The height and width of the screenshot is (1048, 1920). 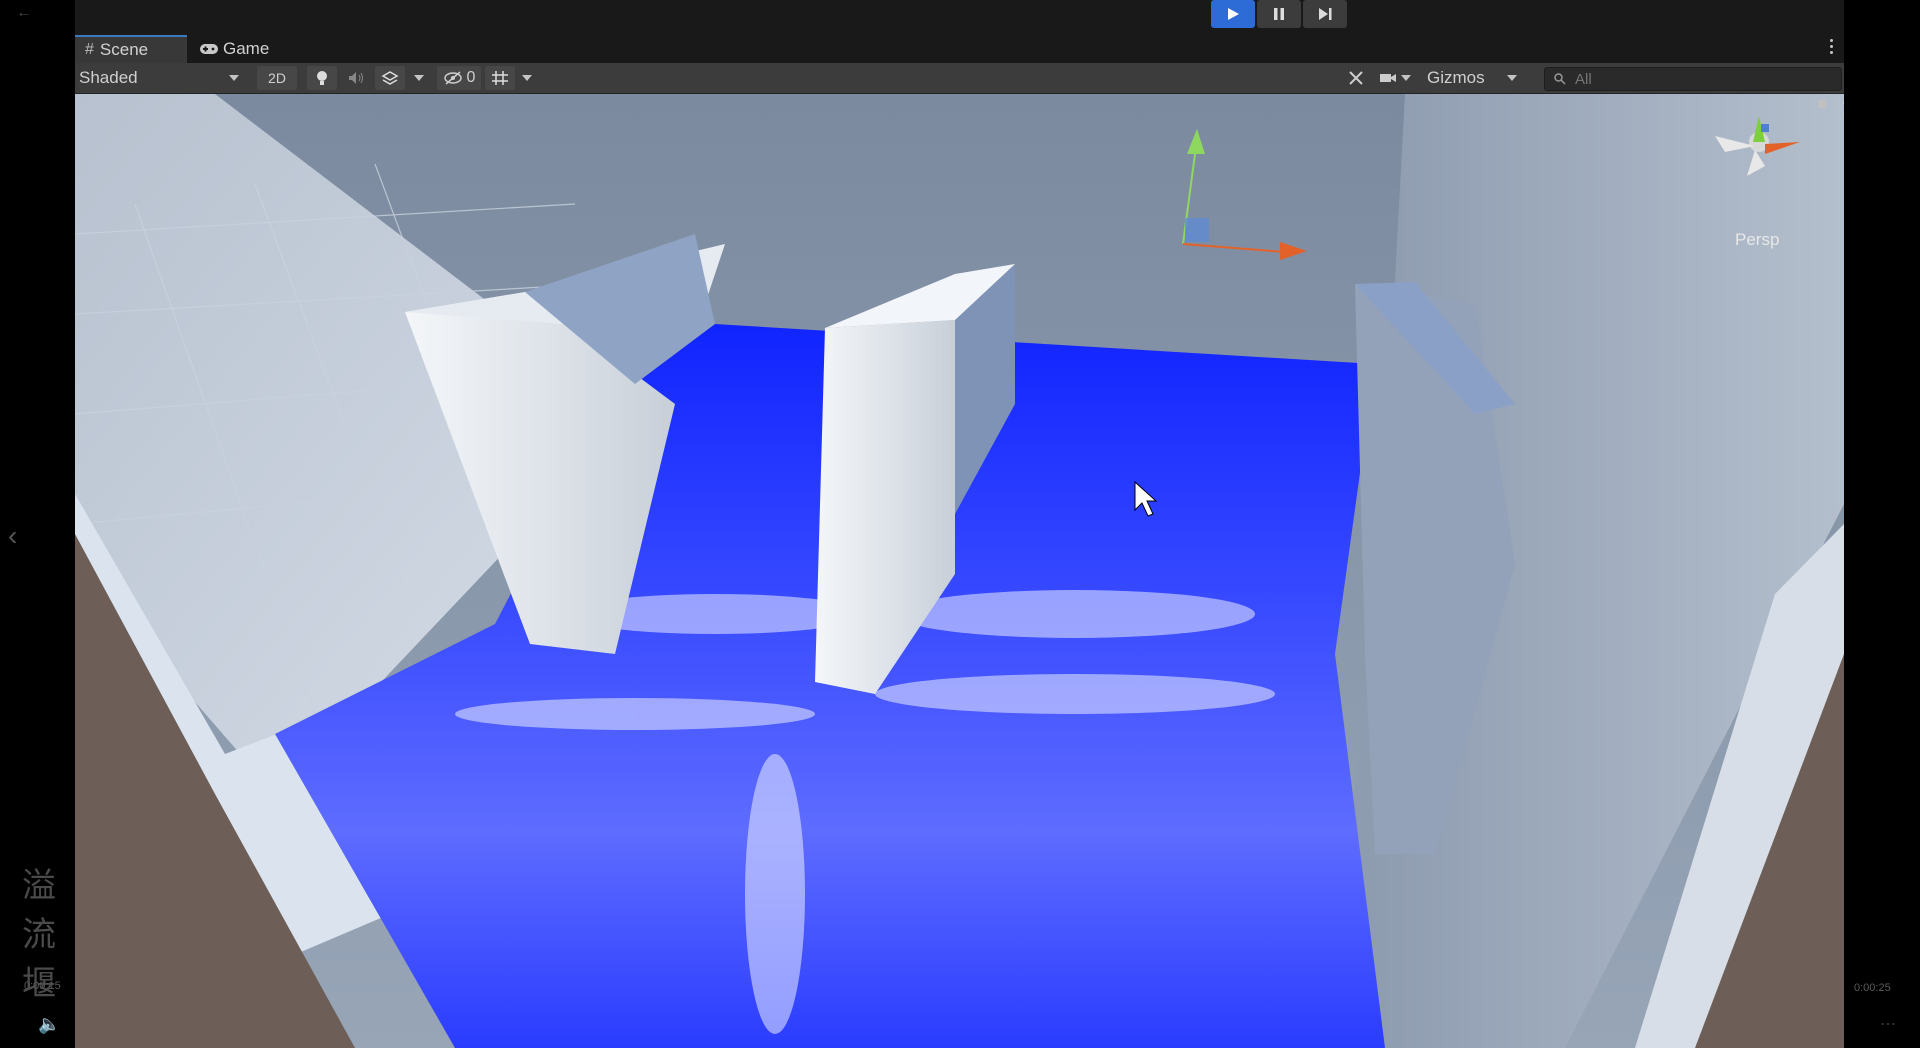 I want to click on projection-label: Persp, so click(x=1757, y=239).